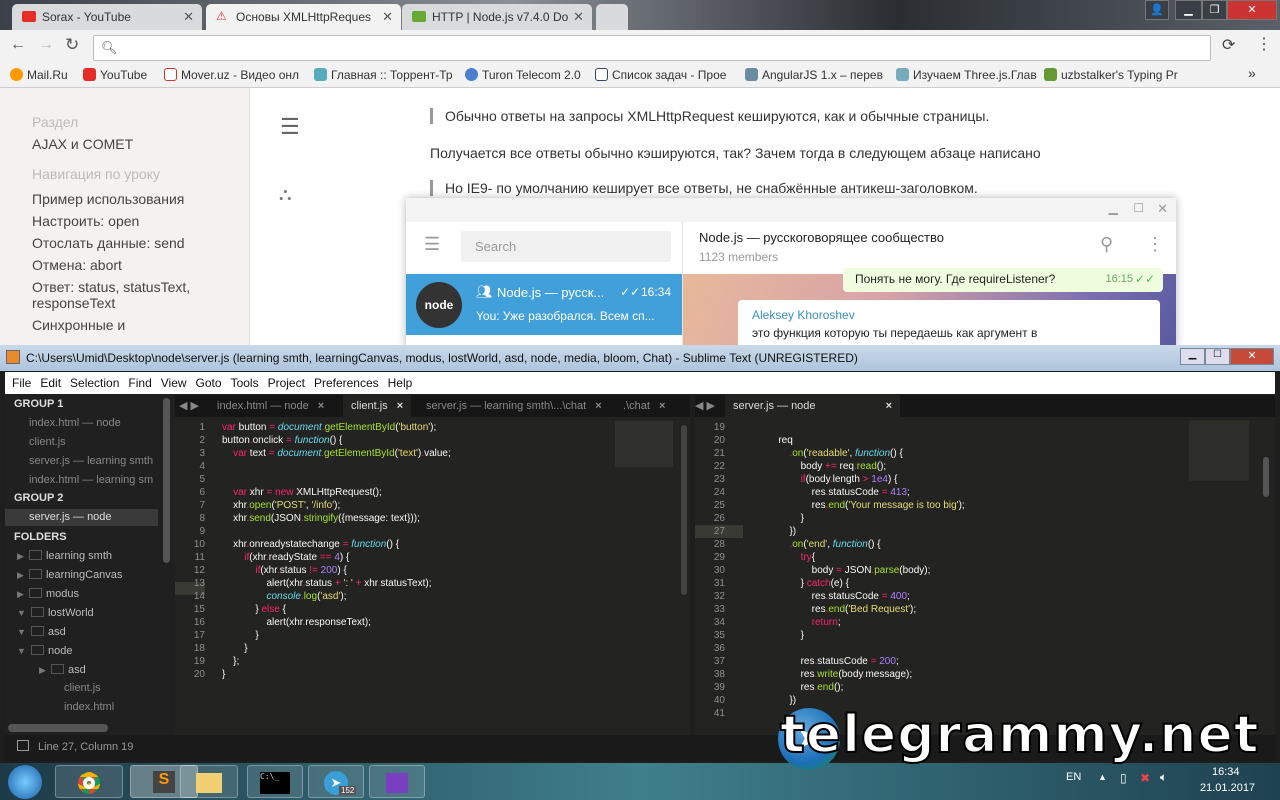  What do you see at coordinates (1163, 777) in the screenshot?
I see `volume-icon: 🔈︎` at bounding box center [1163, 777].